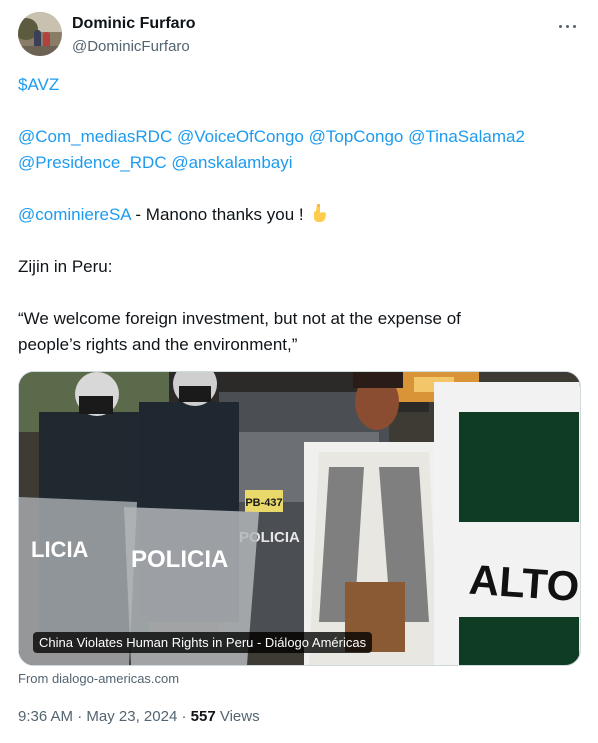 Image resolution: width=598 pixels, height=743 pixels. I want to click on tweet-meta: 9:36 AM · May 23, 2024 · 557 Views, so click(139, 716).